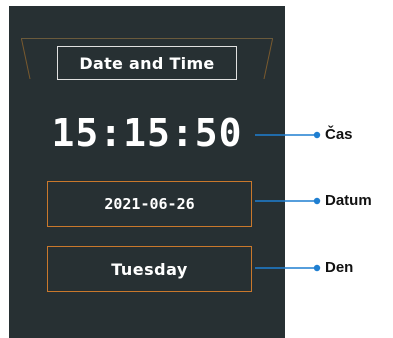 Image resolution: width=393 pixels, height=338 pixels. What do you see at coordinates (339, 134) in the screenshot?
I see `time-callout-label: Čas` at bounding box center [339, 134].